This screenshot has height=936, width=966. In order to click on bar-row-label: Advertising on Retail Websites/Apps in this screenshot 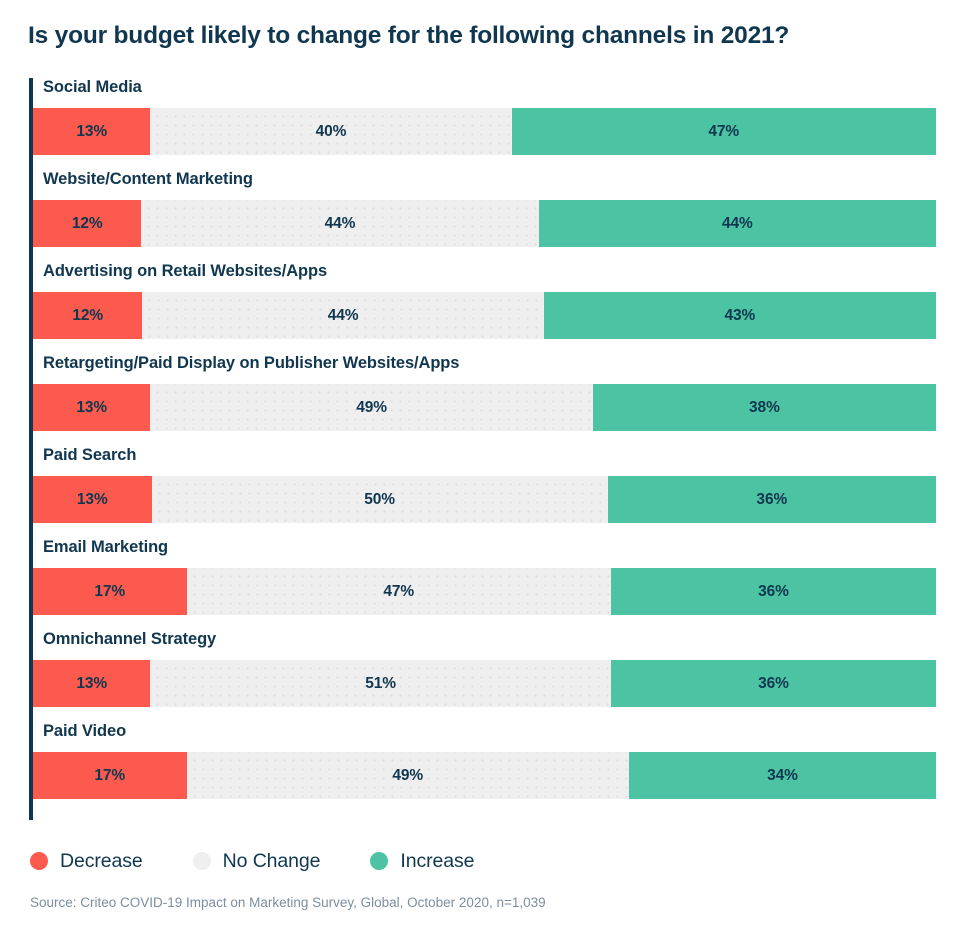, I will do `click(185, 271)`.